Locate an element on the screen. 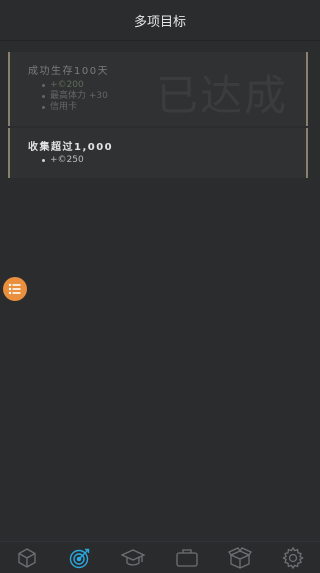 The image size is (320, 573). target-icon is located at coordinates (79, 558).